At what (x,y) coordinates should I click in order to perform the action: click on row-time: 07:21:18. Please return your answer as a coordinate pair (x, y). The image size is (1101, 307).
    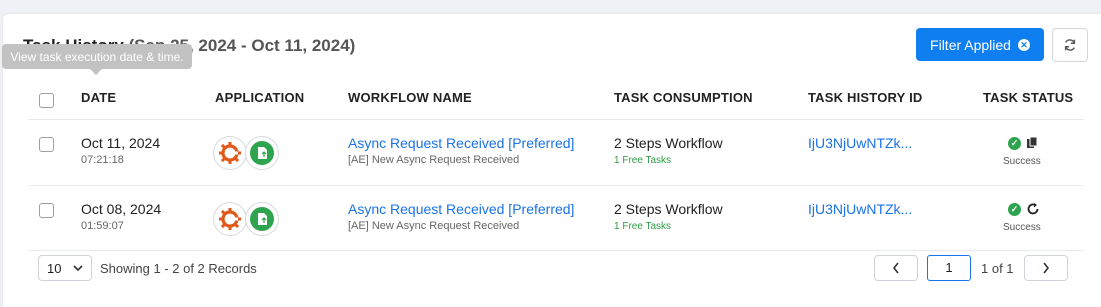
    Looking at the image, I should click on (102, 160).